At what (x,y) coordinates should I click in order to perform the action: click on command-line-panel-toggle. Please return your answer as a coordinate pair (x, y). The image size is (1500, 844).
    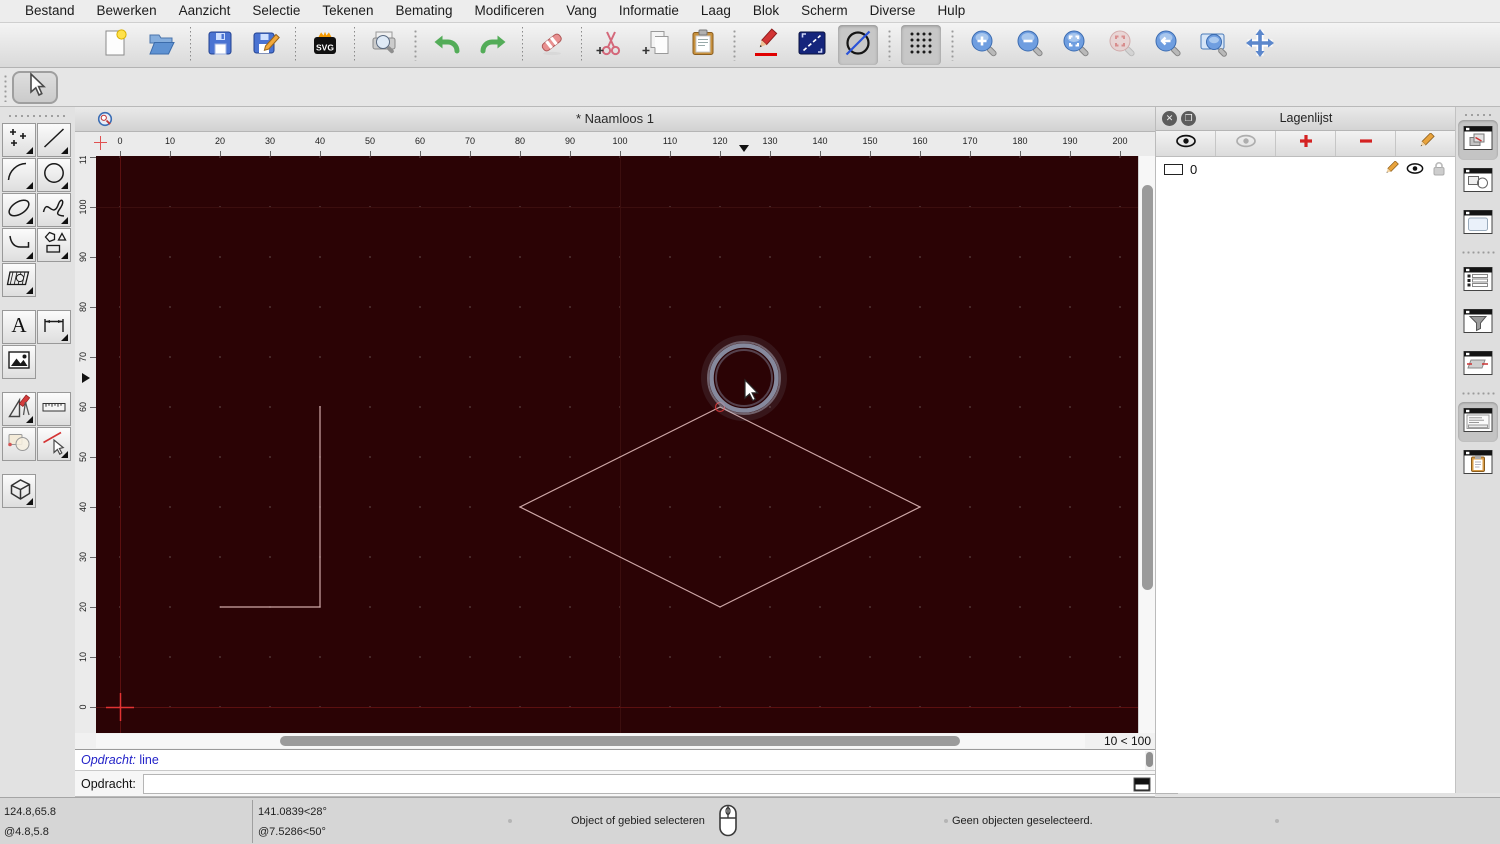
    Looking at the image, I should click on (1478, 422).